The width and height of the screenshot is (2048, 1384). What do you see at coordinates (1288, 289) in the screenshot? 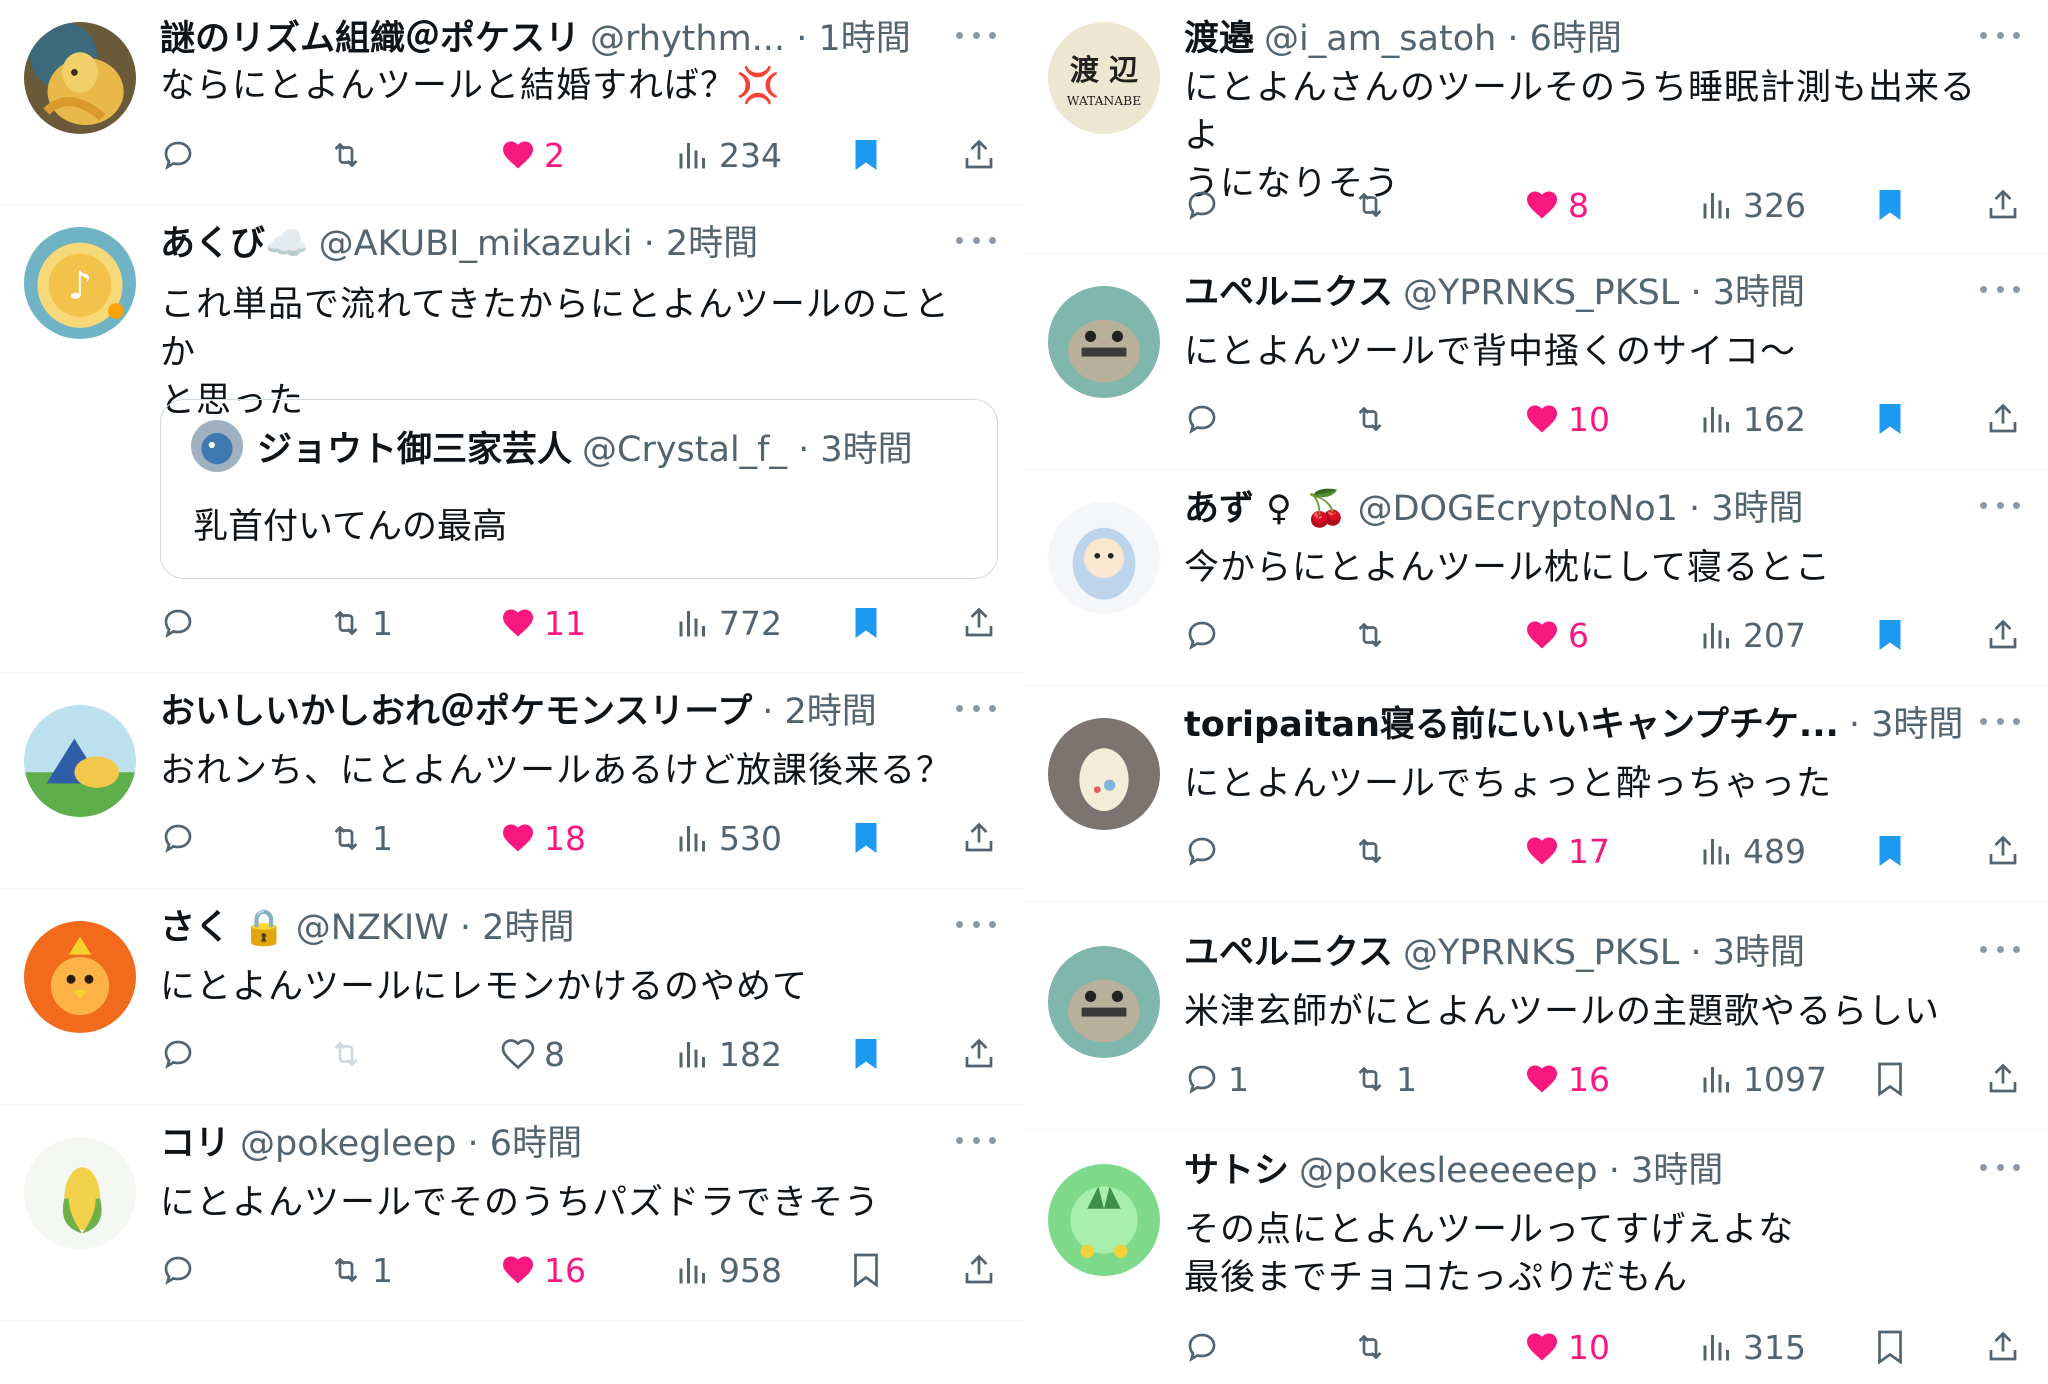
I see `display-name: ユペルニクス` at bounding box center [1288, 289].